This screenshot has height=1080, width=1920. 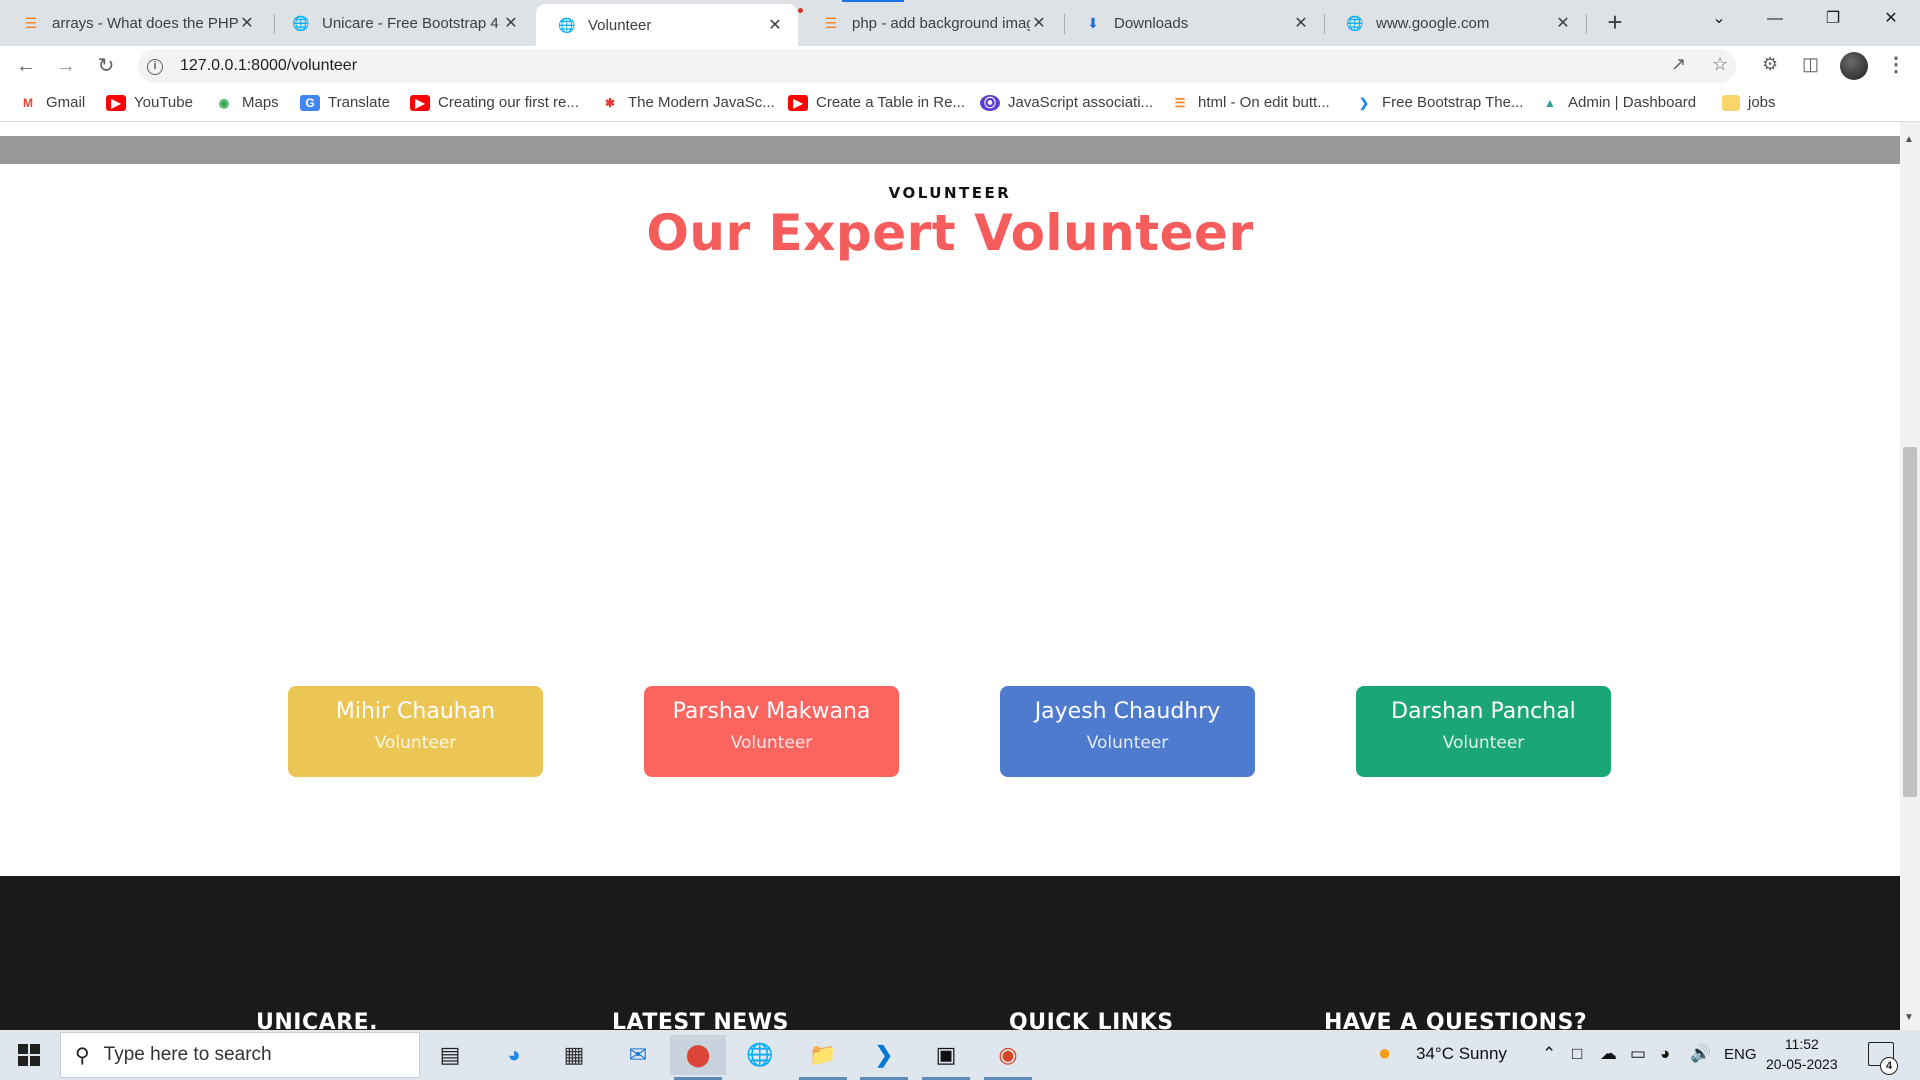 I want to click on volunteer-card: Mihir Chauhan Volunteer, so click(x=415, y=731).